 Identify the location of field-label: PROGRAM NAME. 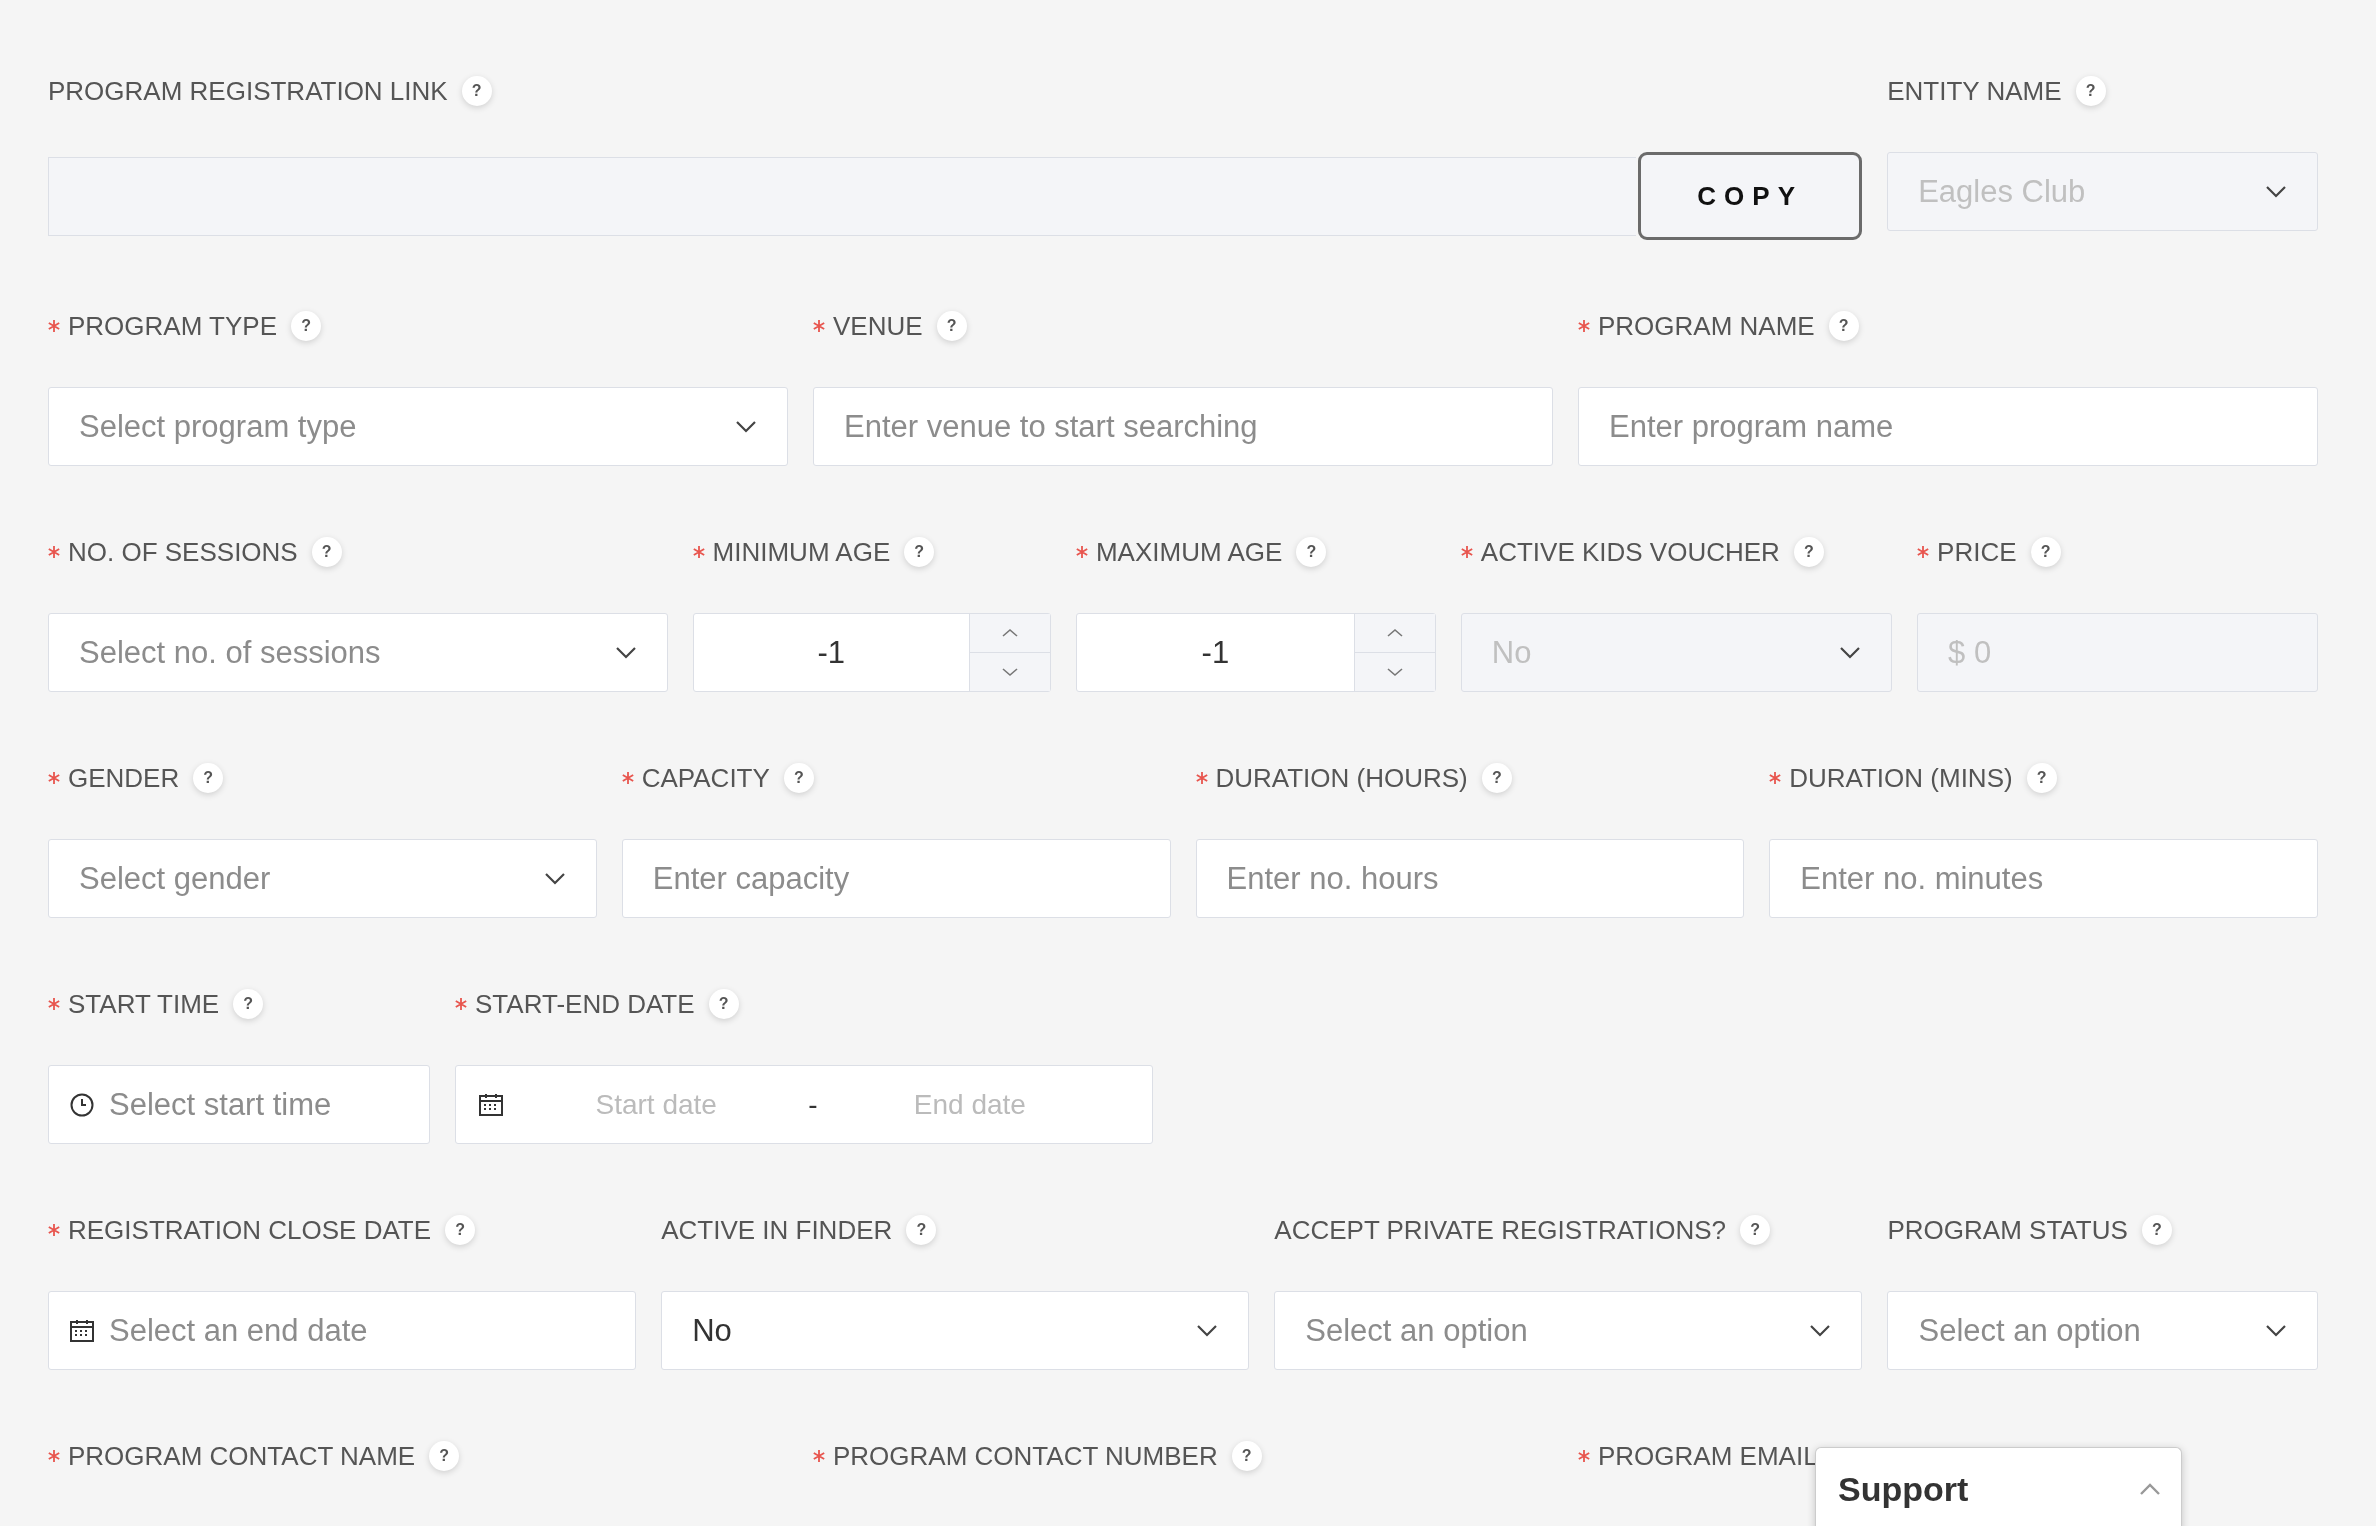
(1706, 326).